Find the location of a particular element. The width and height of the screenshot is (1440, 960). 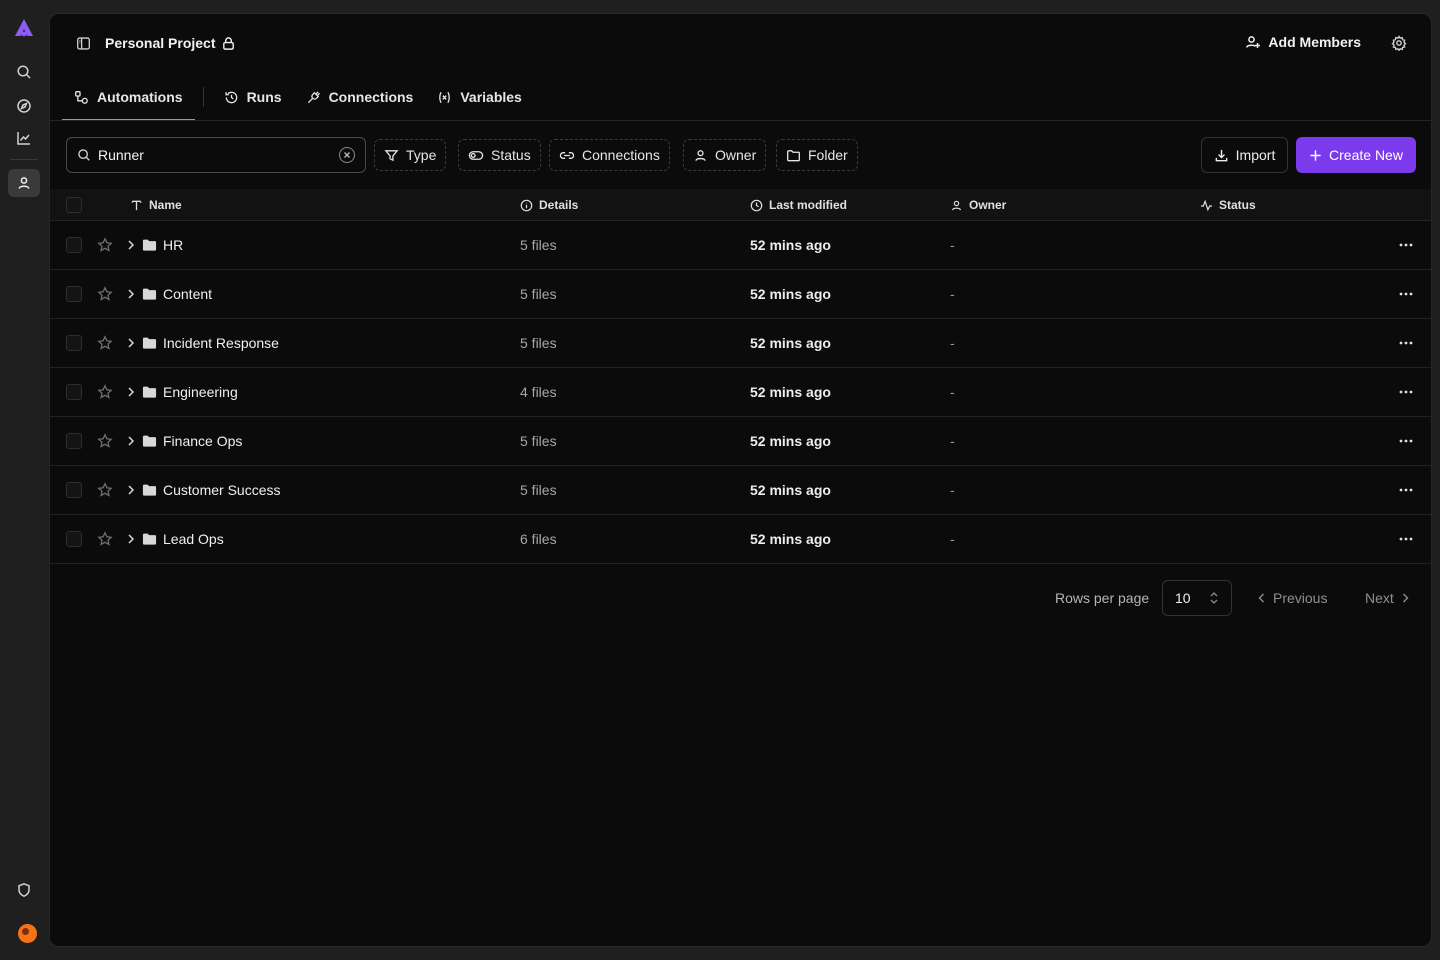

search-icon is located at coordinates (24, 72).